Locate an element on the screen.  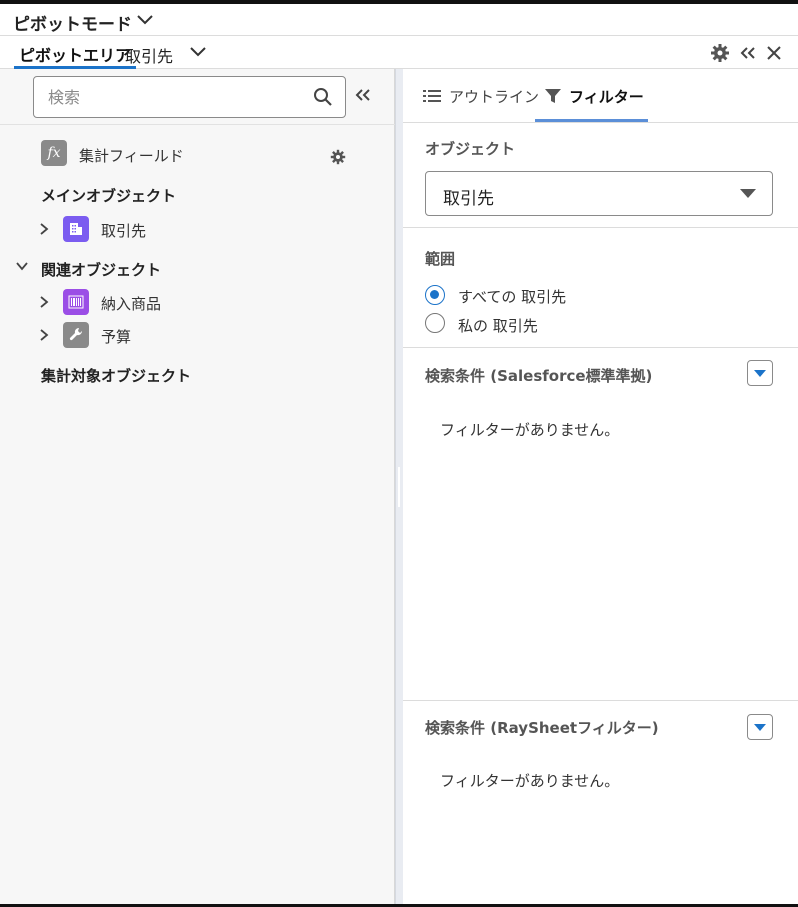
panel-tabs: アウトライン フィルター is located at coordinates (600, 96).